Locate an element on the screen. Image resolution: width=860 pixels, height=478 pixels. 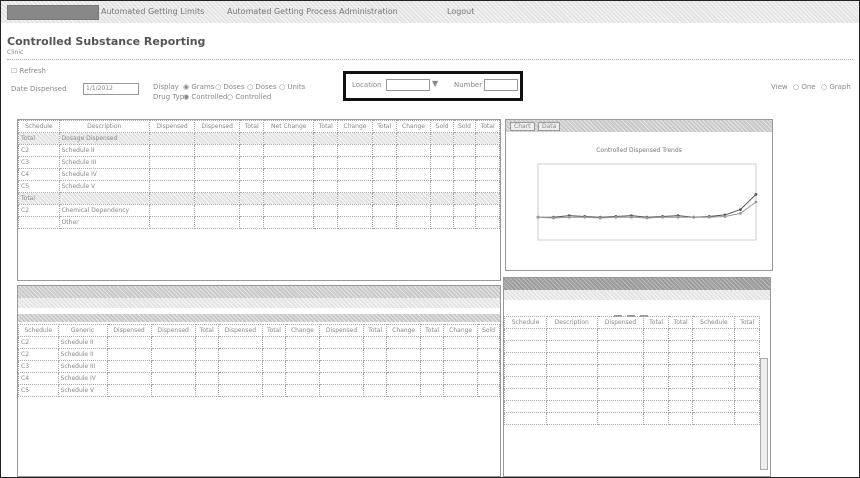
table-cell: Schedule III is located at coordinates (82, 366).